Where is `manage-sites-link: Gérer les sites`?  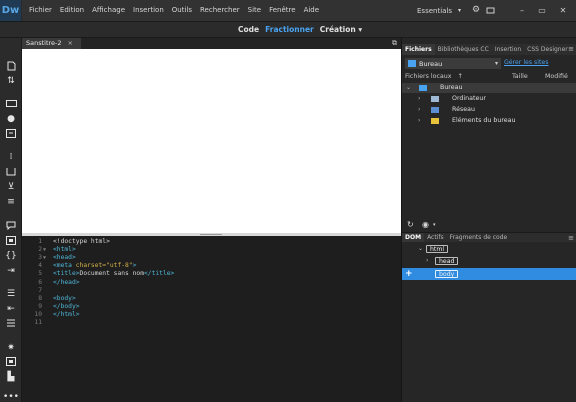
manage-sites-link: Gérer les sites is located at coordinates (526, 62).